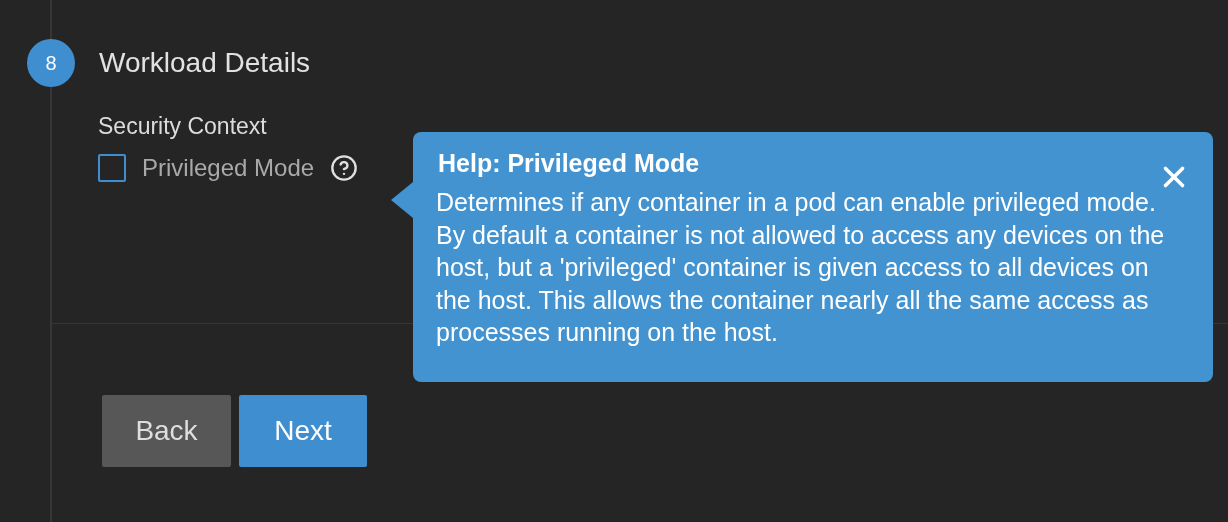  Describe the element at coordinates (182, 126) in the screenshot. I see `section-label: Security Context` at that location.